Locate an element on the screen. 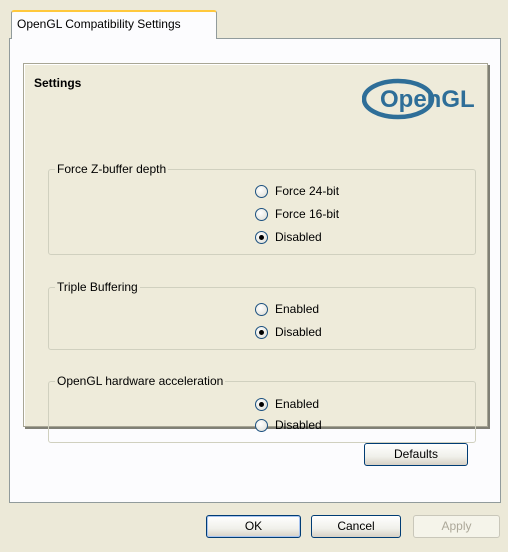 This screenshot has height=552, width=508. radio-hwaccel-enabled: Enabled is located at coordinates (287, 404).